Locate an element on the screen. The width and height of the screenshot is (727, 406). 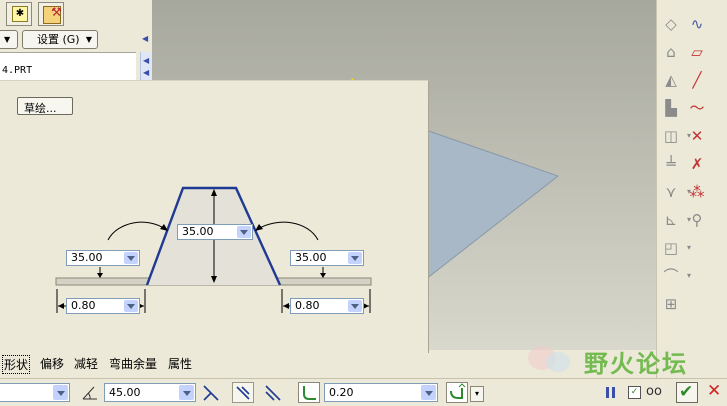
settings-label: 设置 (G) is located at coordinates (58, 39).